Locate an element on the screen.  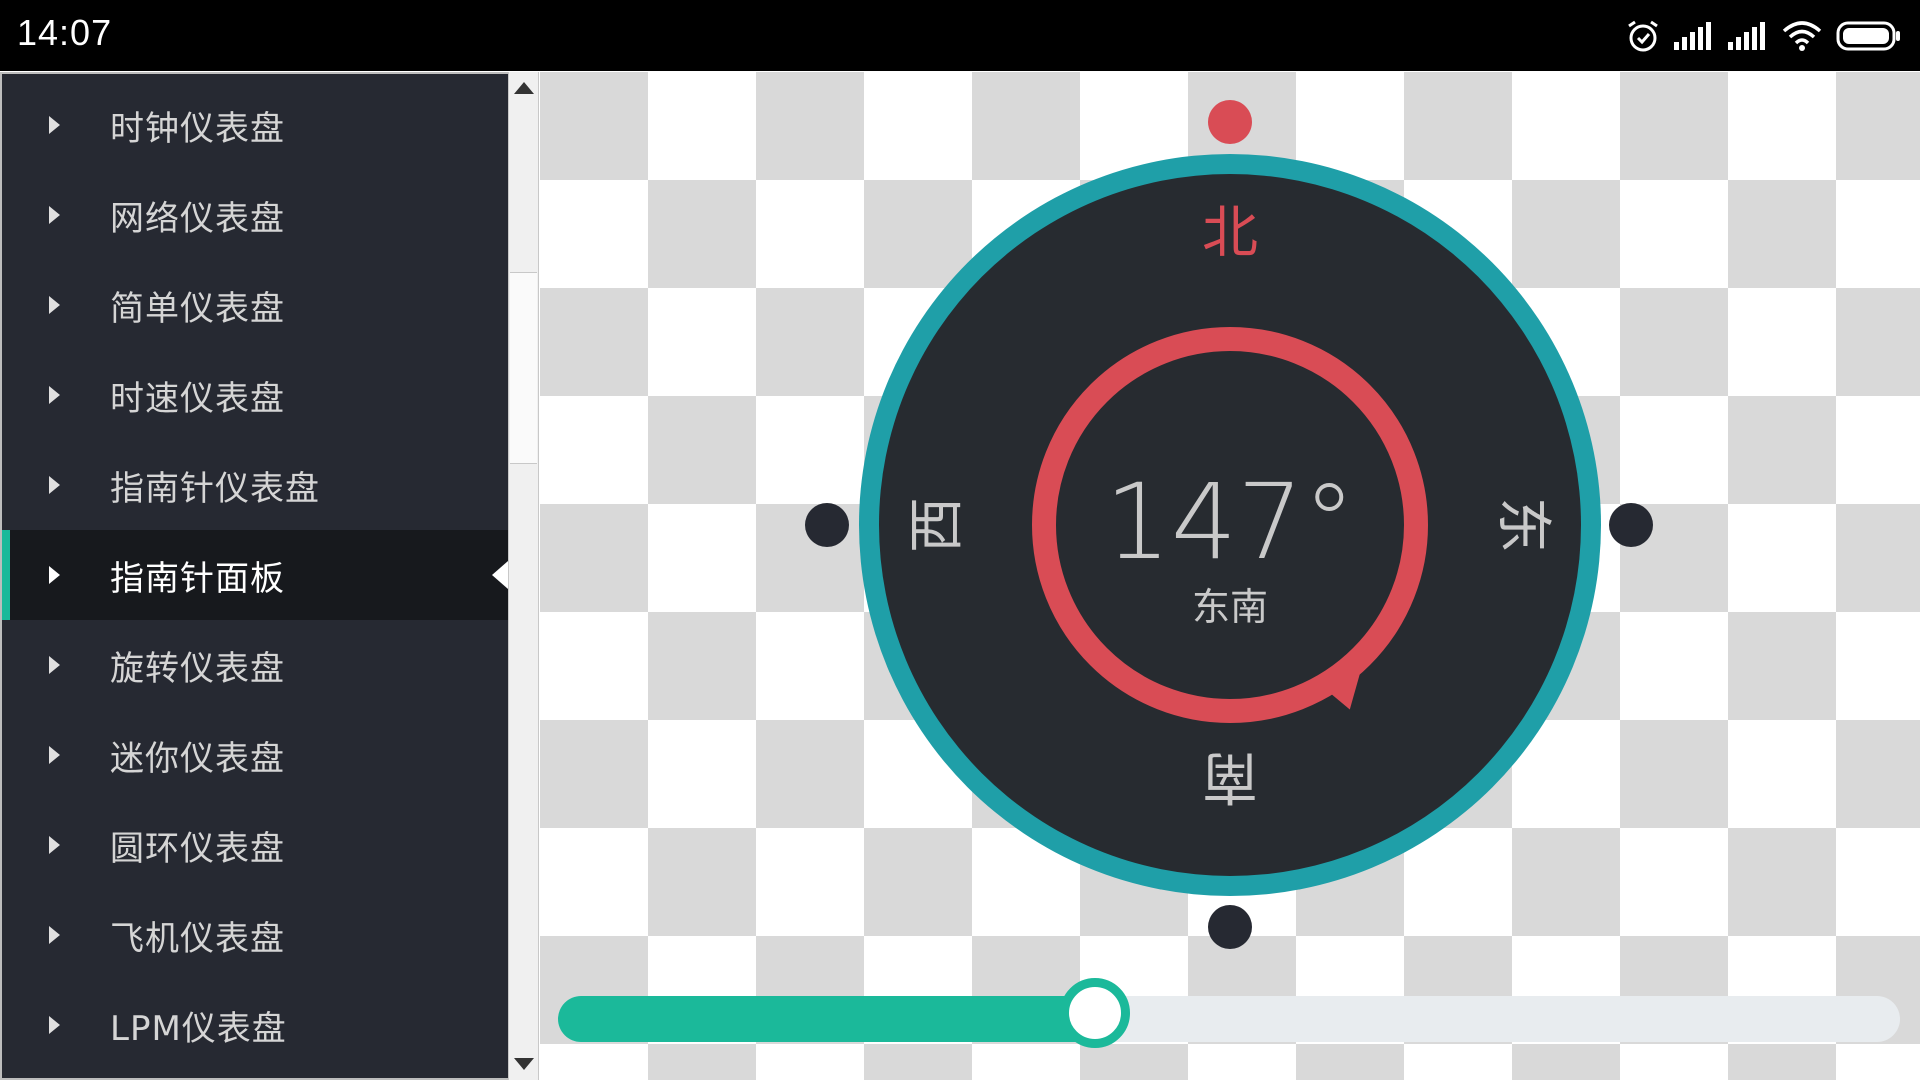
heading-slider is located at coordinates (1229, 1013).